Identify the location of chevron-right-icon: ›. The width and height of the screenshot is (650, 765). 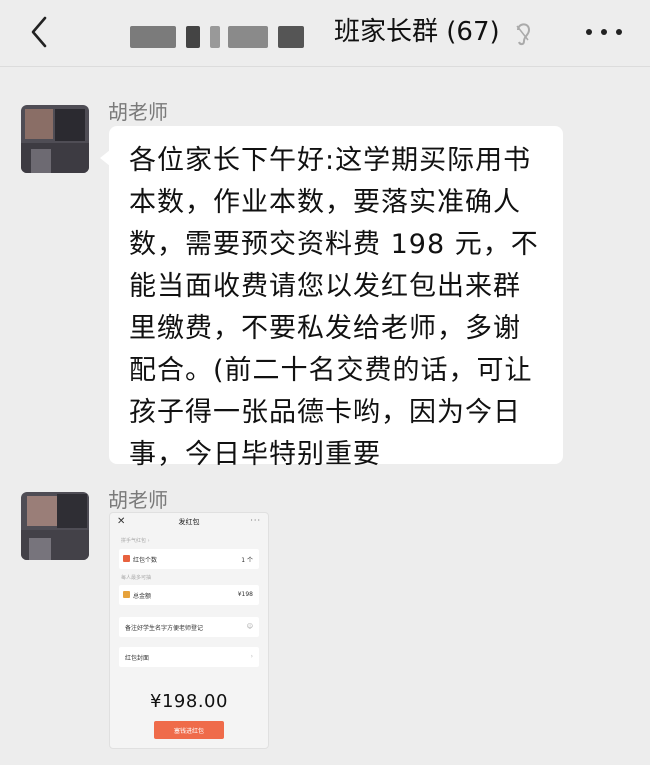
(251, 656).